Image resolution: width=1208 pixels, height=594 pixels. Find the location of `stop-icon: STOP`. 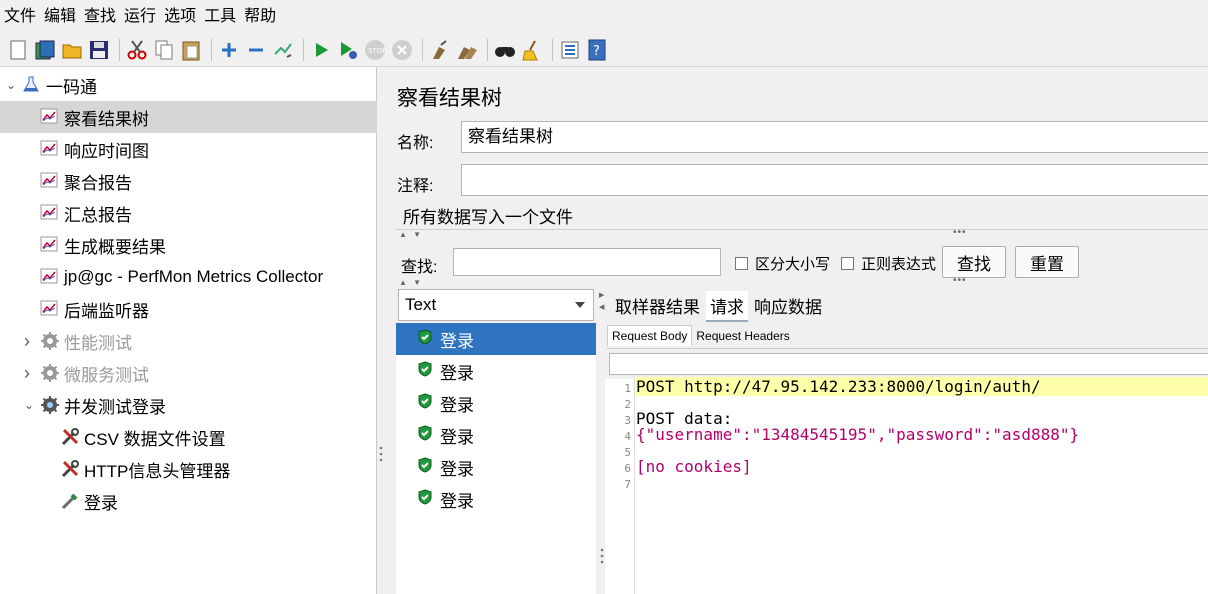

stop-icon: STOP is located at coordinates (375, 50).